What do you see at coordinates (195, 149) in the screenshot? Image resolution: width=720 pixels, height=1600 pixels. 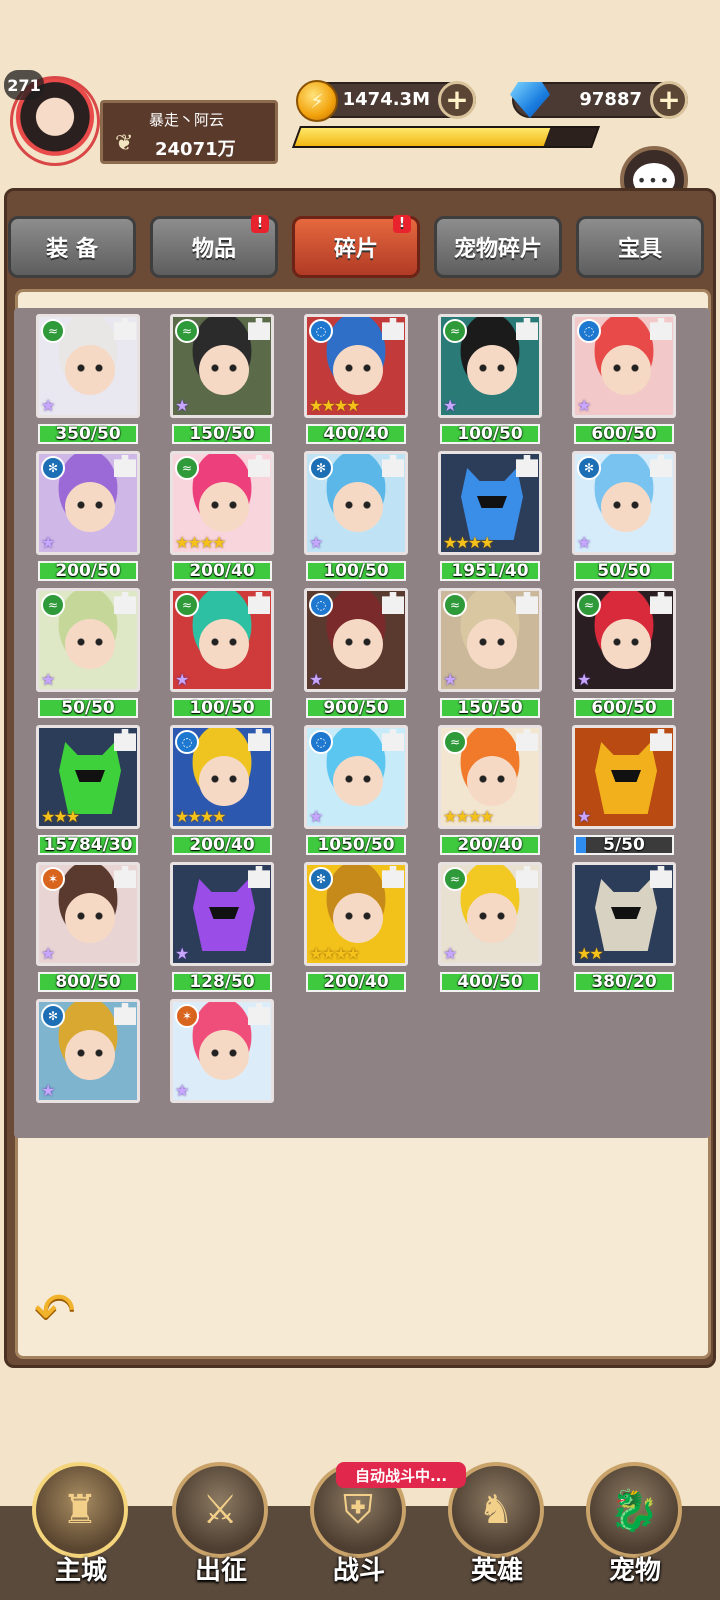 I see `combat-power: 24071万` at bounding box center [195, 149].